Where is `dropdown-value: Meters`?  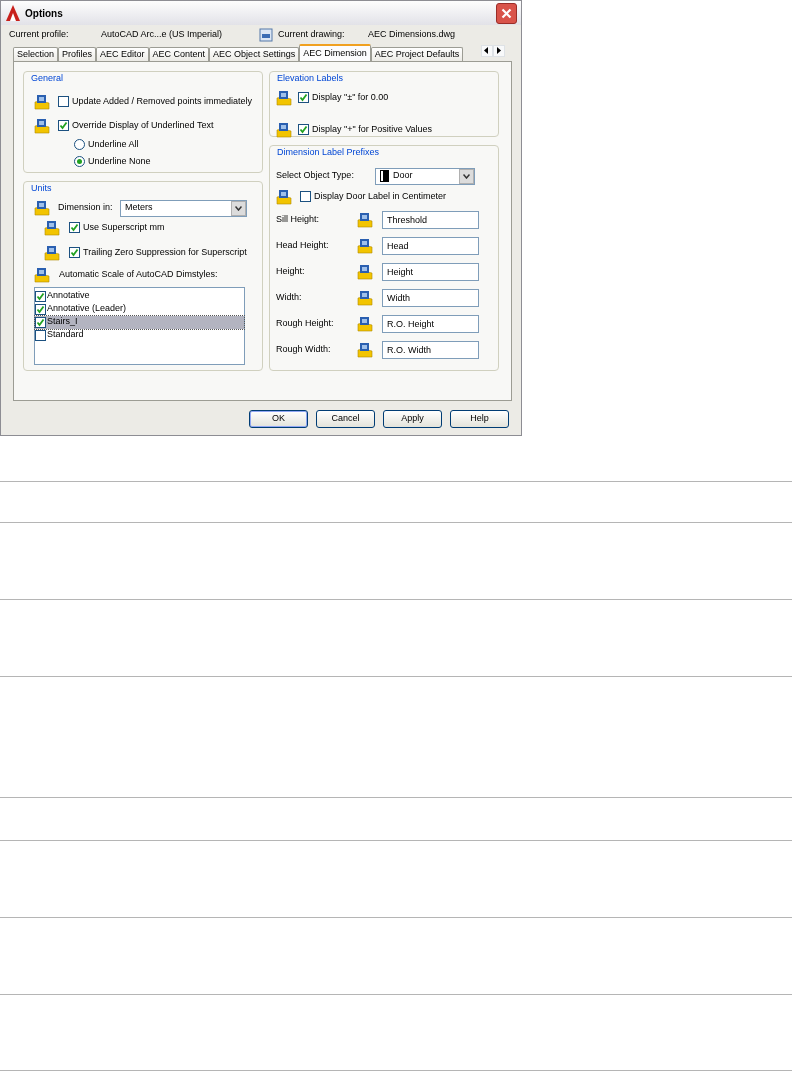 dropdown-value: Meters is located at coordinates (139, 208).